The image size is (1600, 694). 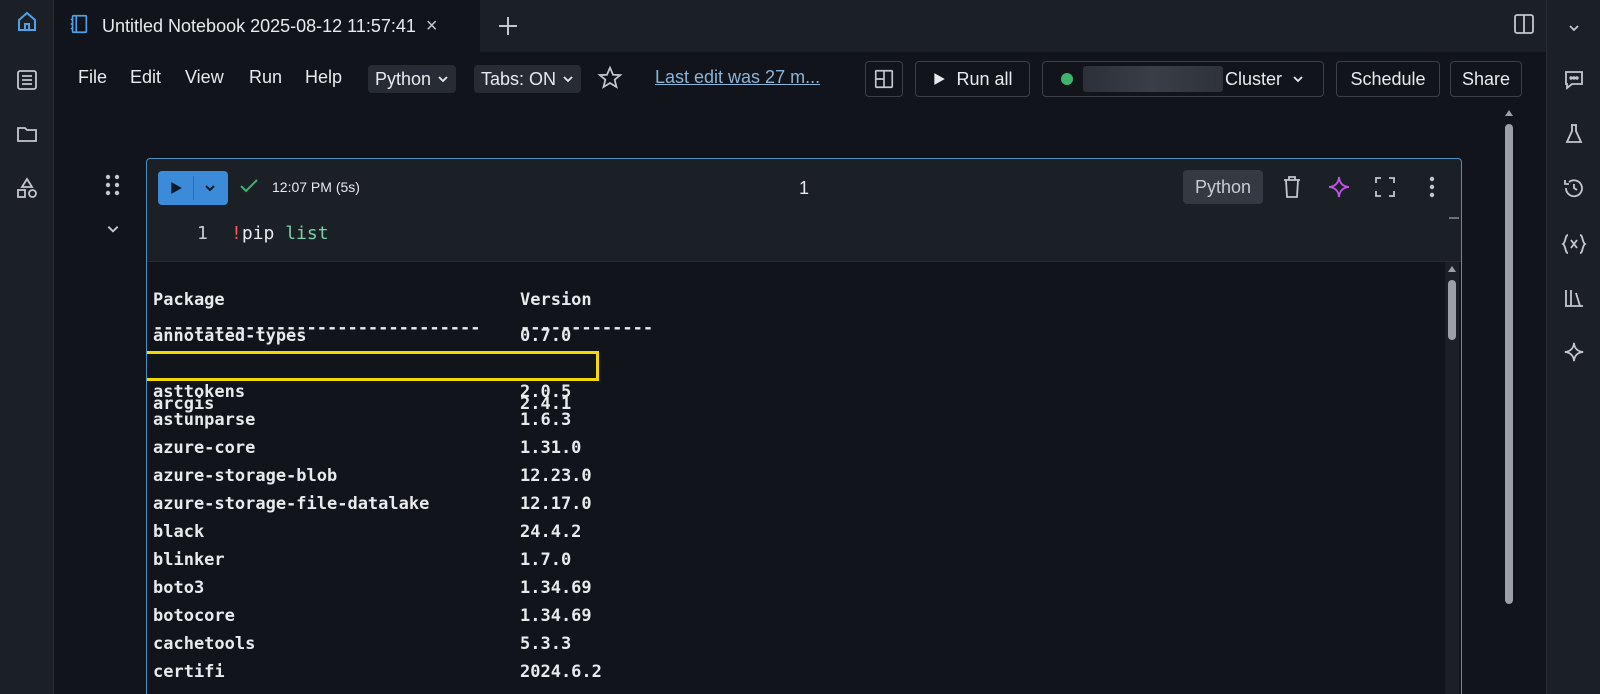 I want to click on menu-file: File, so click(x=92, y=77).